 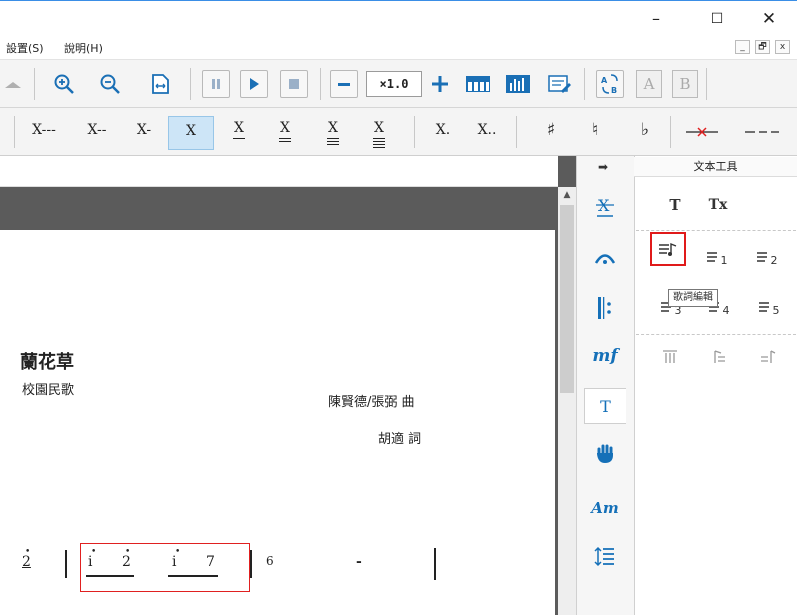 What do you see at coordinates (782, 47) in the screenshot?
I see `mdi-close-button: x` at bounding box center [782, 47].